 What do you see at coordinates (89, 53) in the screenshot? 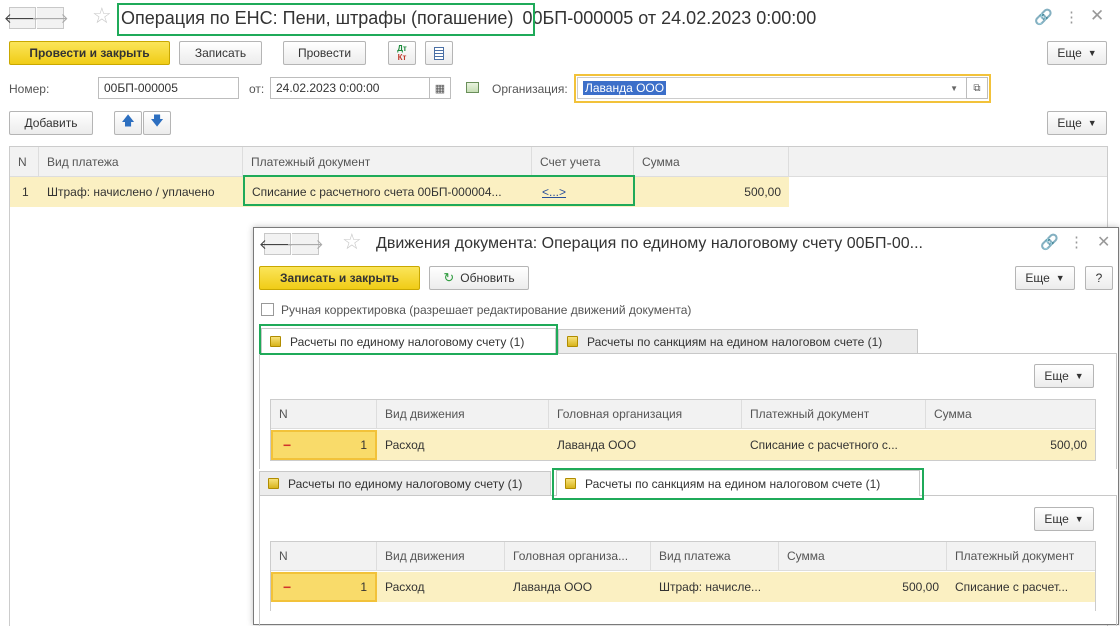
I see `post-and-close-button: Провести и закрыть` at bounding box center [89, 53].